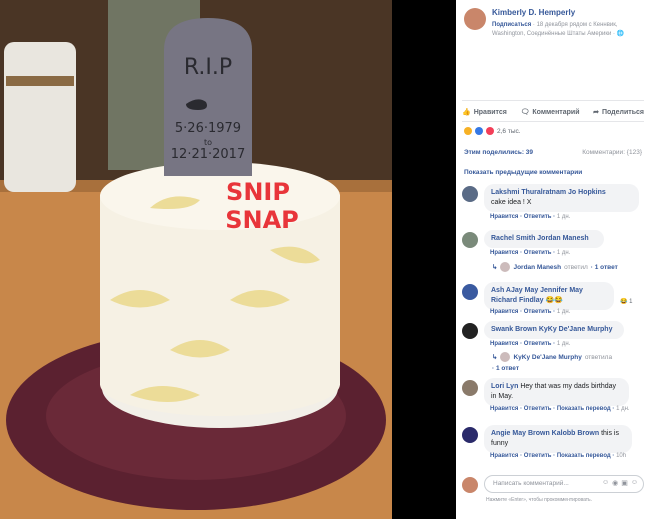 The height and width of the screenshot is (519, 650). I want to click on post-action-bar: 👍 Нравится 🗨 Комментарий ➦ Поделиться, so click(553, 112).